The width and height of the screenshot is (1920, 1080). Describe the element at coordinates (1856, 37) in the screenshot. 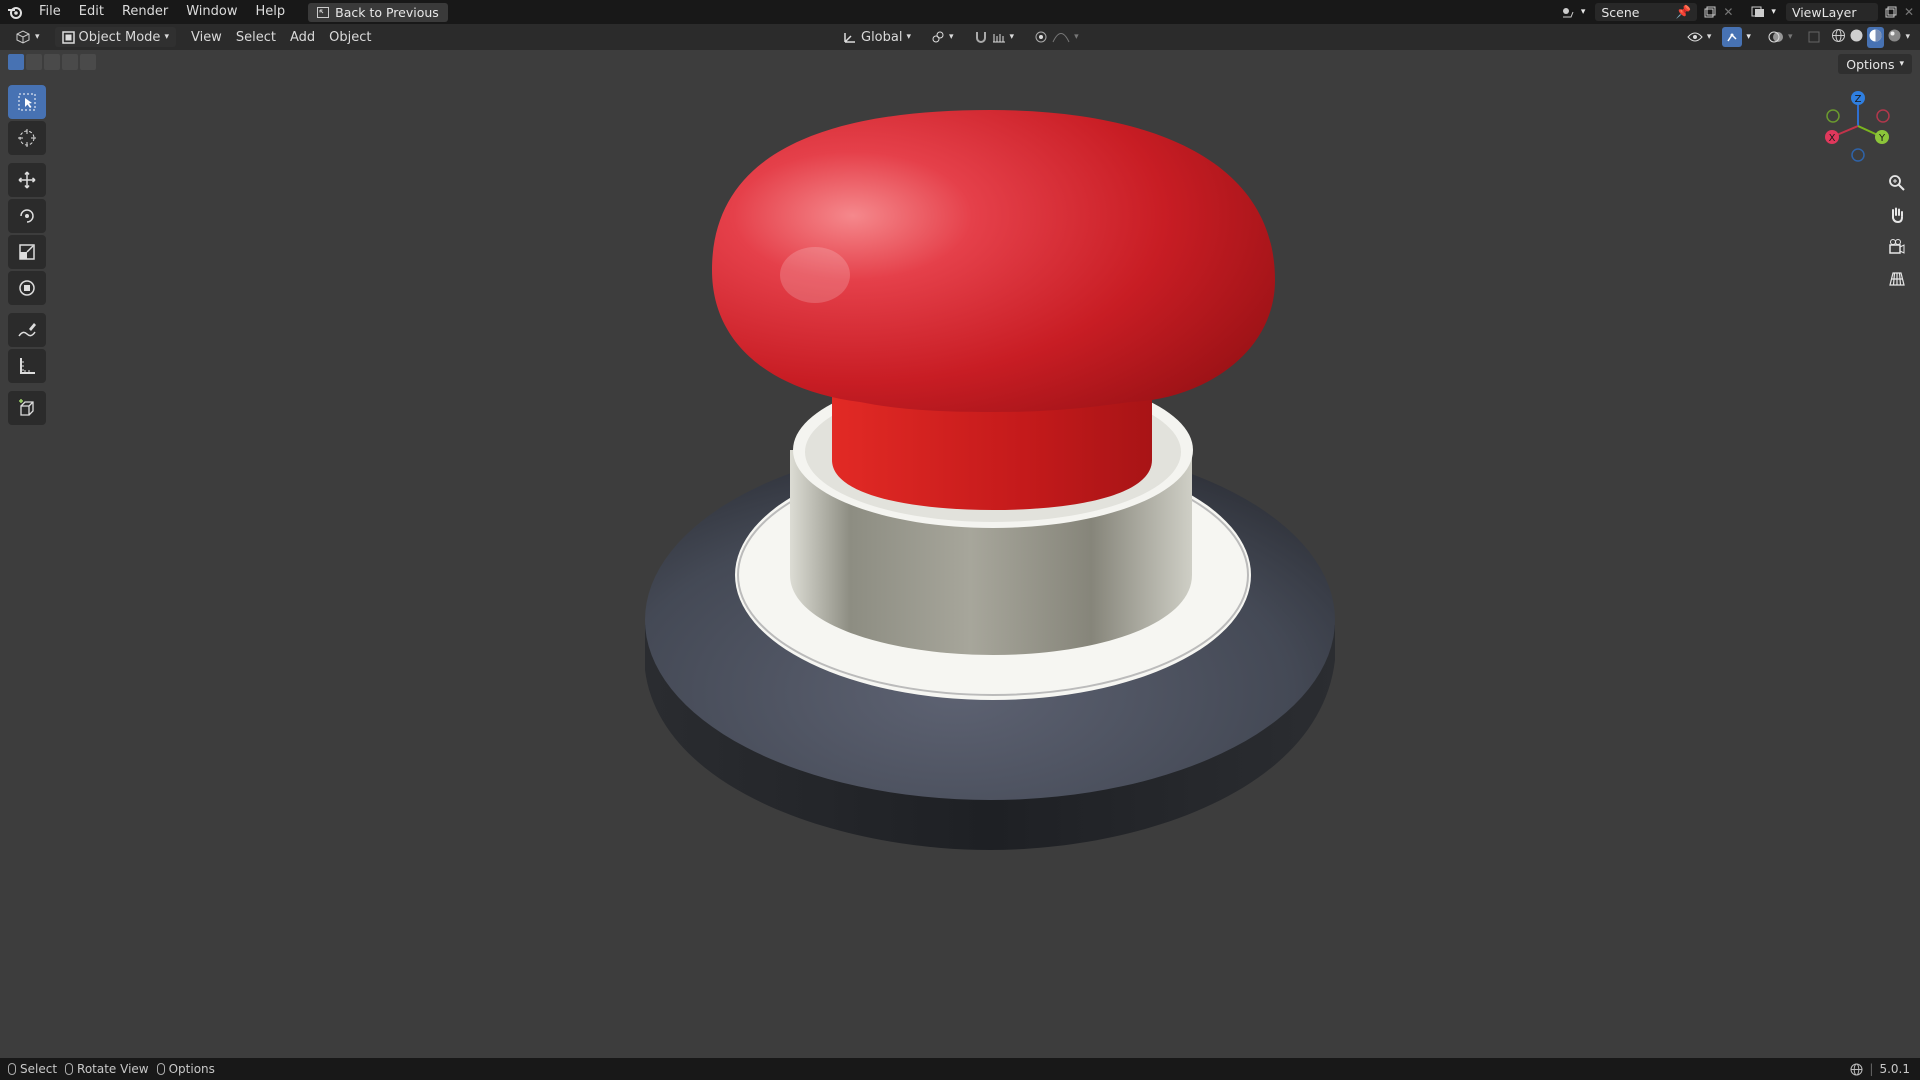

I see `solid-shading-icon` at that location.